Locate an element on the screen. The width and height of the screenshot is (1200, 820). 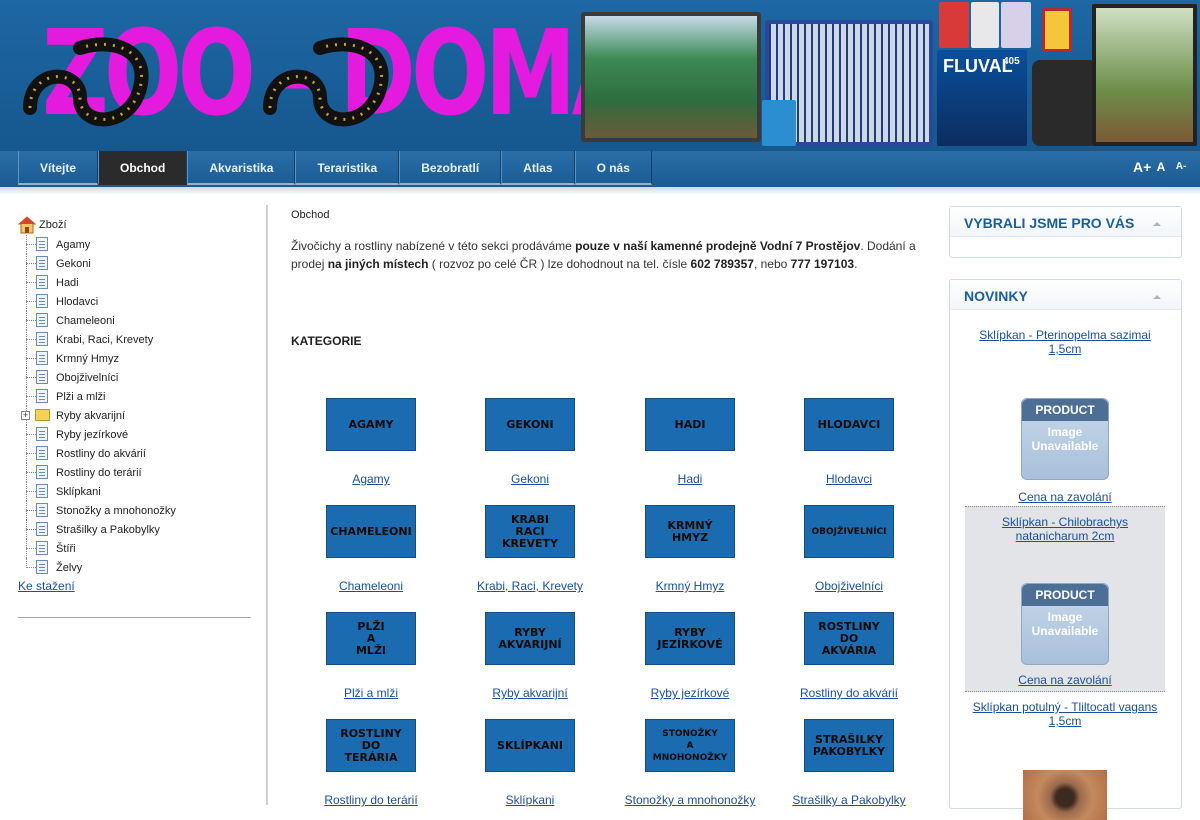
downloads-link: Ke stažení is located at coordinates (46, 586).